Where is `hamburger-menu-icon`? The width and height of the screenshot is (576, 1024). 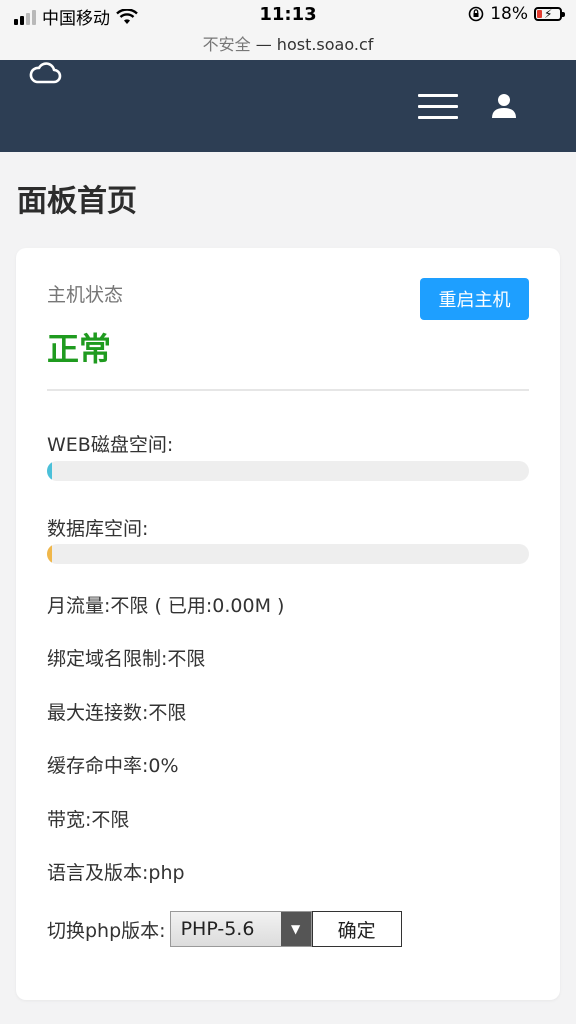 hamburger-menu-icon is located at coordinates (438, 107).